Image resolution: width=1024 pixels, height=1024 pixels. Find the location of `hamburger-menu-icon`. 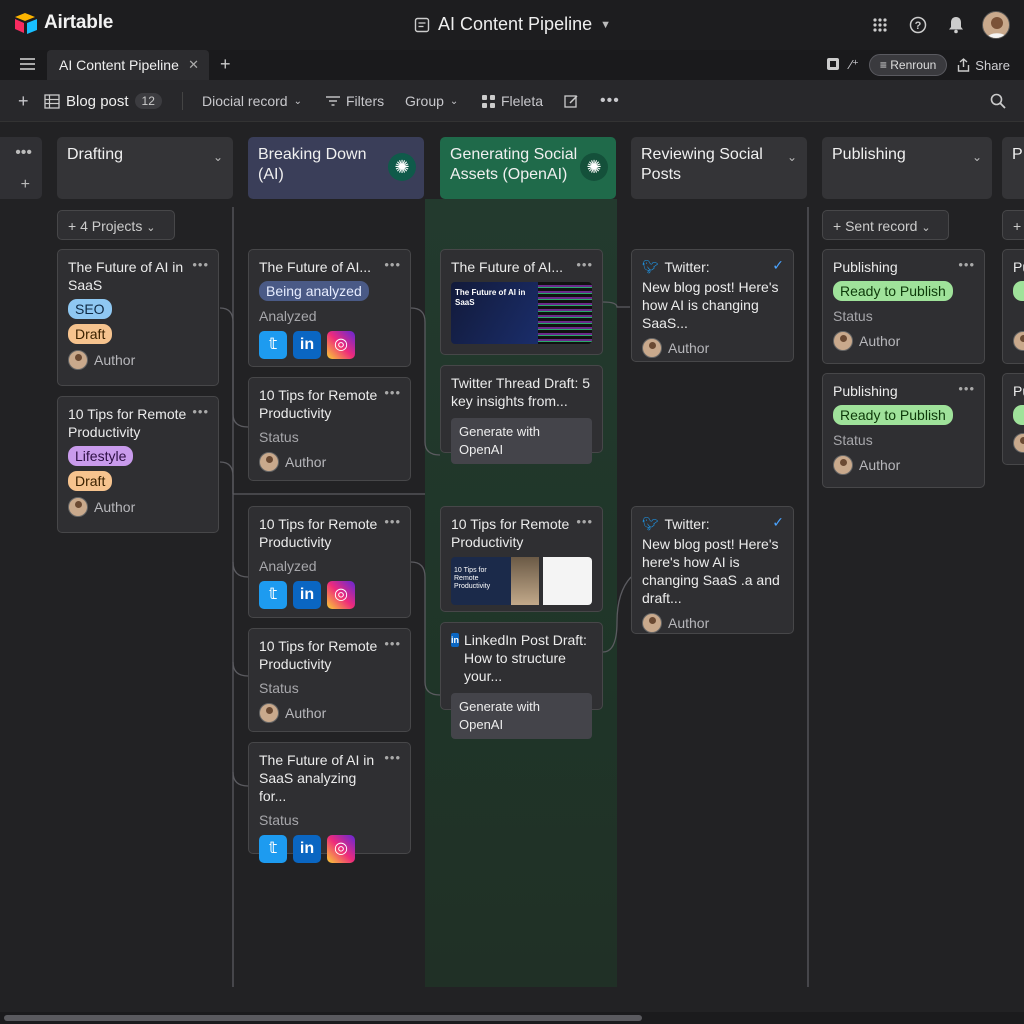

hamburger-menu-icon is located at coordinates (27, 66).